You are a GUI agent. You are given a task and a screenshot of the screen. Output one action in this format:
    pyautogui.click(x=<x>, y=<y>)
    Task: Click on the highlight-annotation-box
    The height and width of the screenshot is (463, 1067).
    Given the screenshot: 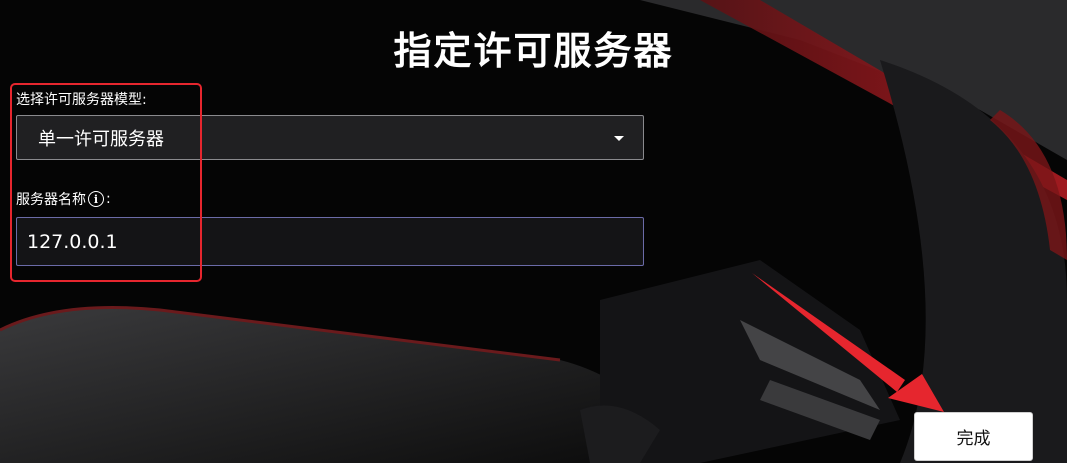 What is the action you would take?
    pyautogui.click(x=106, y=182)
    